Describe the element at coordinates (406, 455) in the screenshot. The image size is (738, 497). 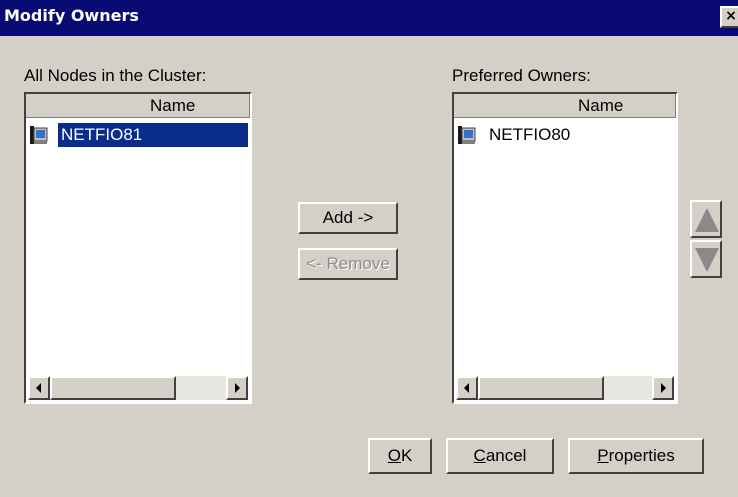
I see `ok-label-rest: K` at that location.